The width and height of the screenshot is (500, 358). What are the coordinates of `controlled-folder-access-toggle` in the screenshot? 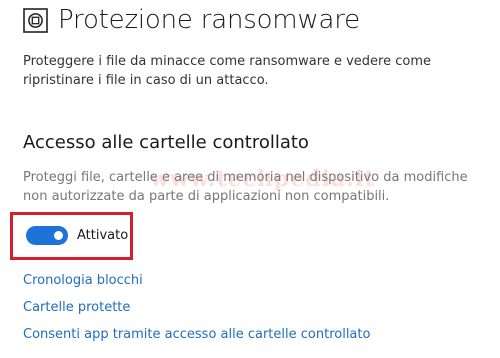 It's located at (47, 235).